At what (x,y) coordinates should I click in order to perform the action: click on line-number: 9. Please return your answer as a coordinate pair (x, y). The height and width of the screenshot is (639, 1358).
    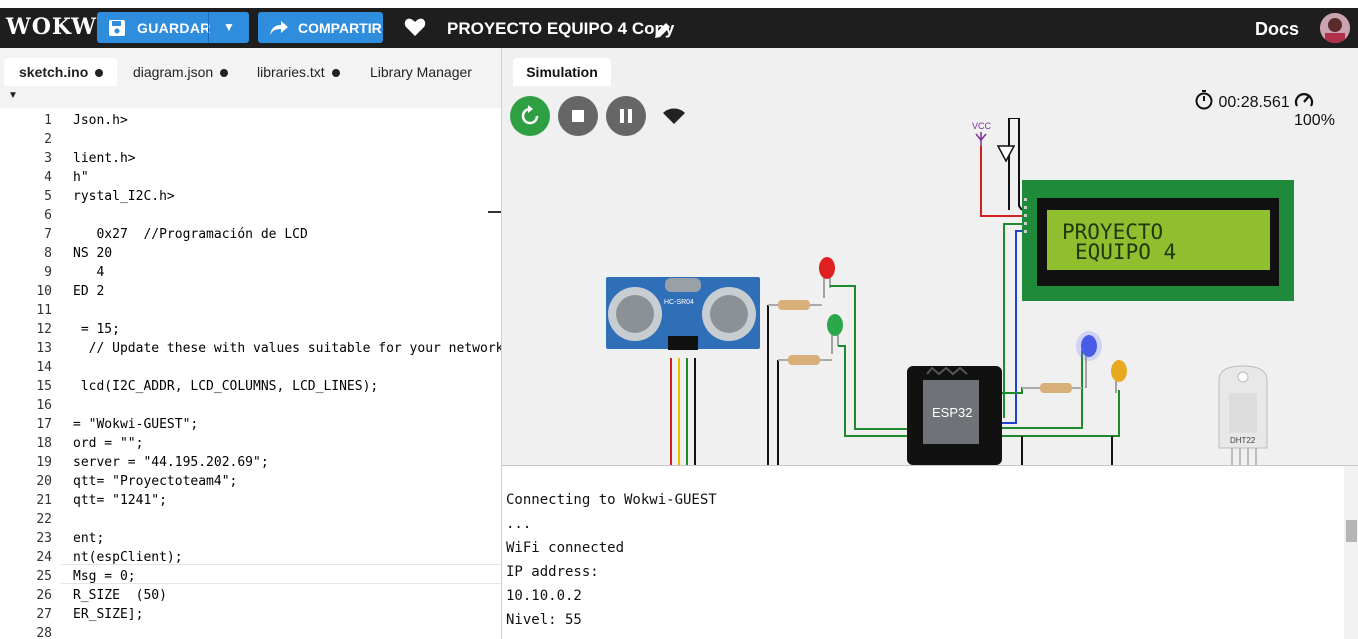
    Looking at the image, I should click on (48, 272).